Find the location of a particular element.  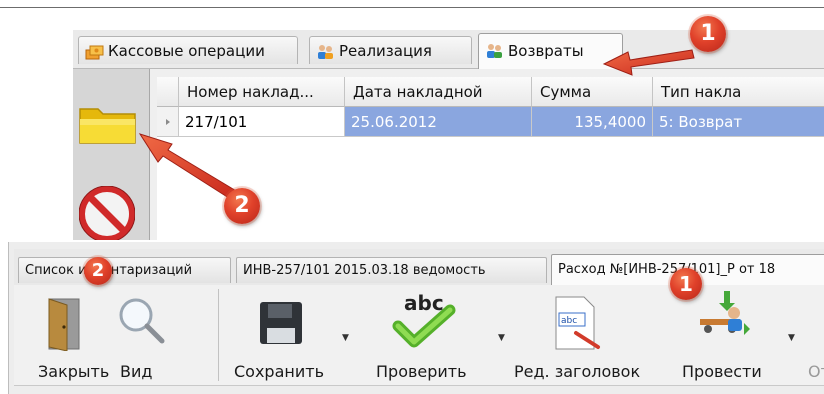

arrow-to-folder is located at coordinates (188, 167).